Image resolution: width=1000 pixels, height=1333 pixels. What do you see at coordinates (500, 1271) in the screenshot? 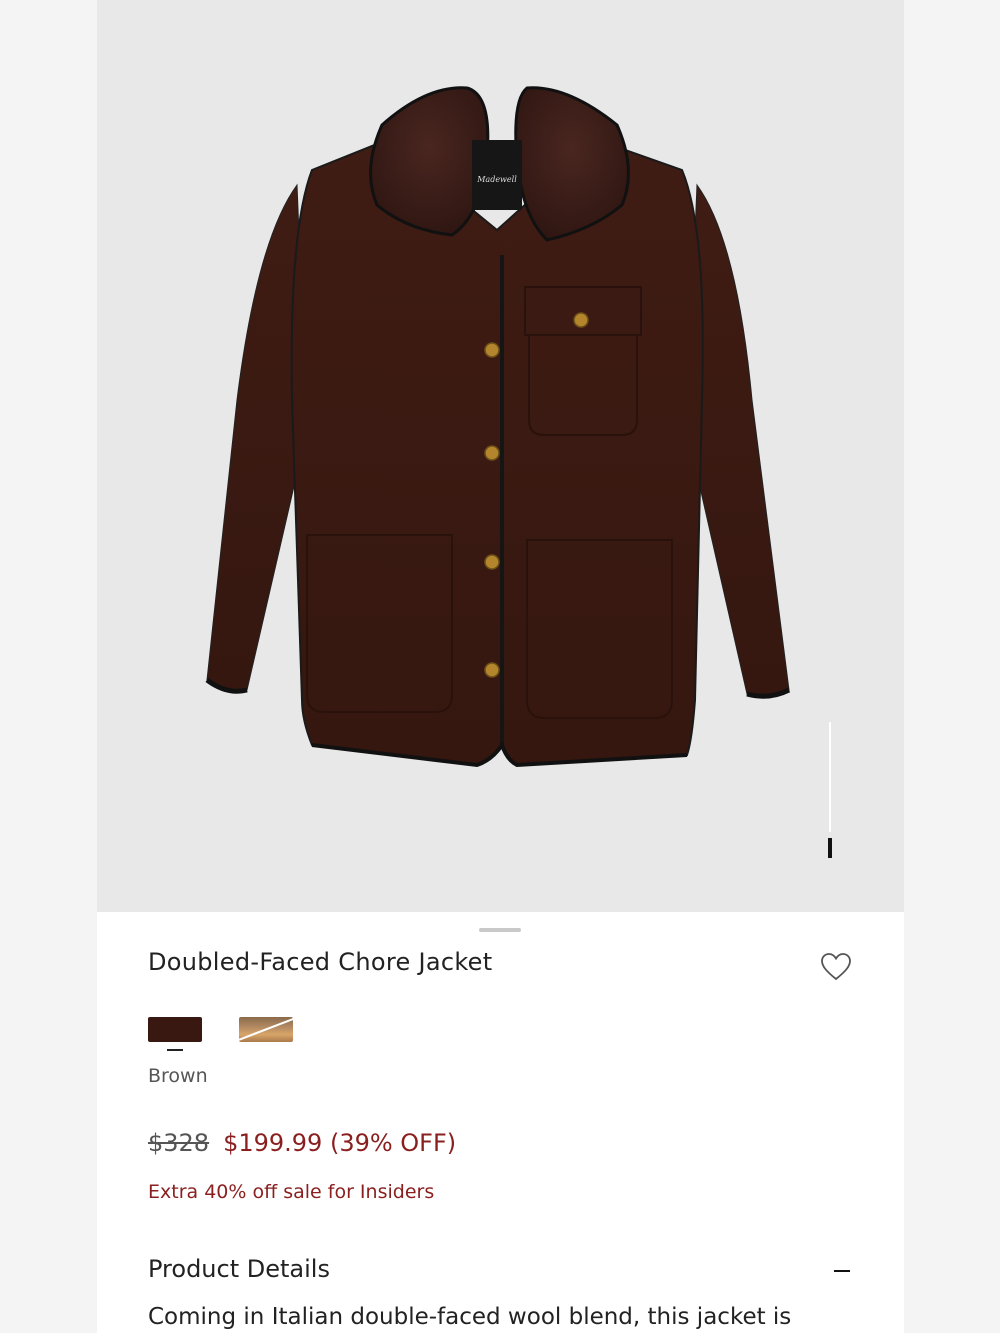
I see `product-details-header: Product Details` at bounding box center [500, 1271].